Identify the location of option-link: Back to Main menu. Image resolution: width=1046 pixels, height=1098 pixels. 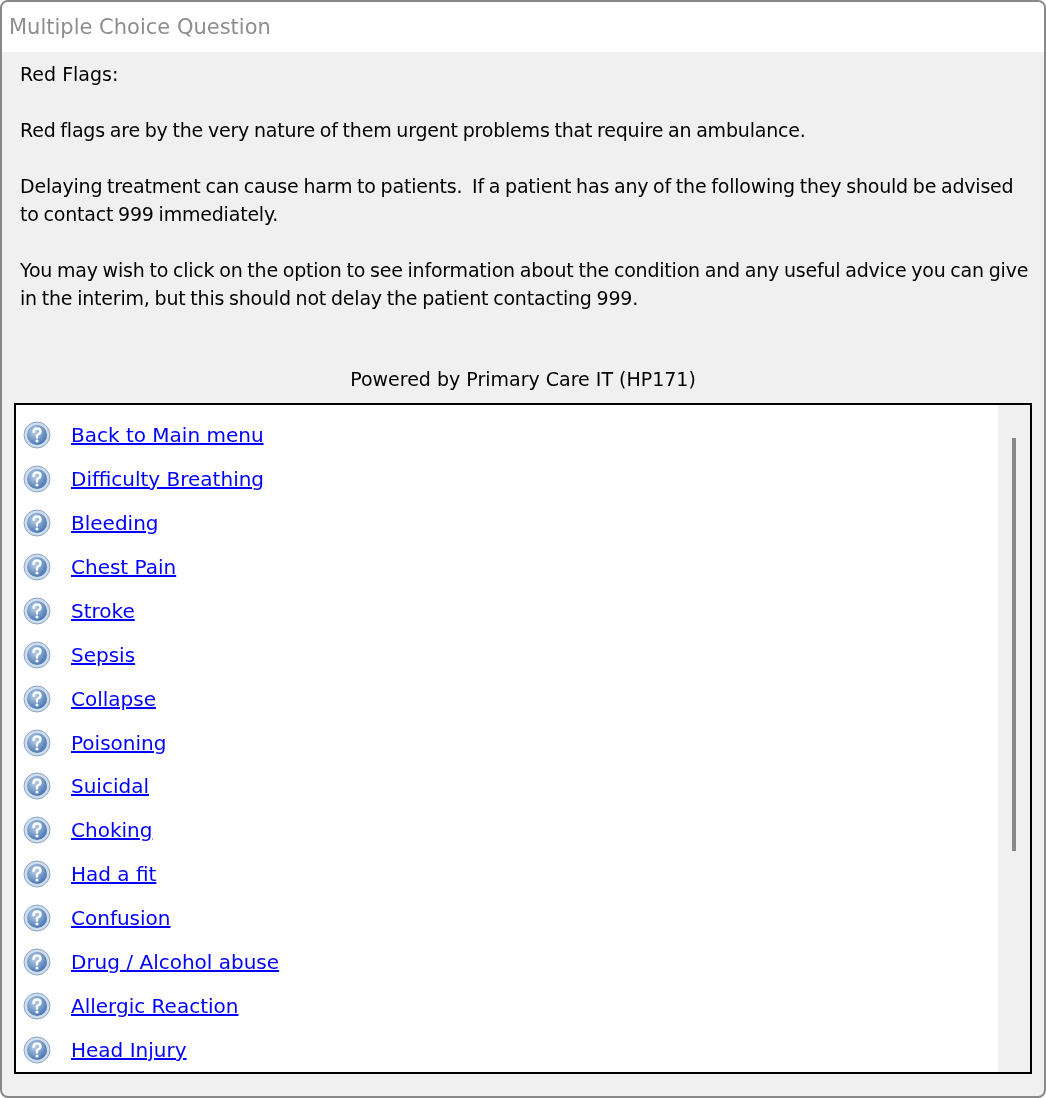
(167, 434).